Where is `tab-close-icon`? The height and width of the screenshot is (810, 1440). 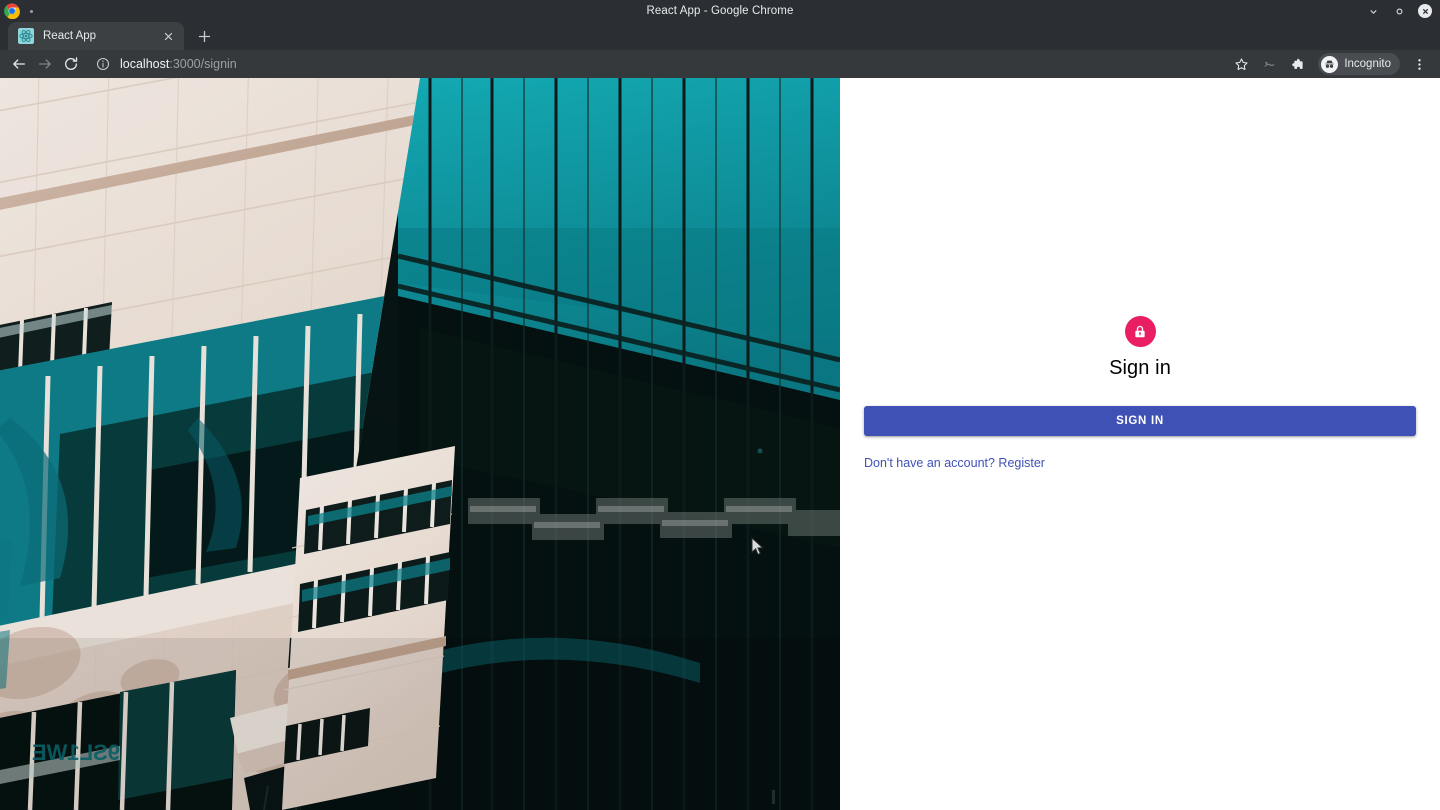 tab-close-icon is located at coordinates (168, 36).